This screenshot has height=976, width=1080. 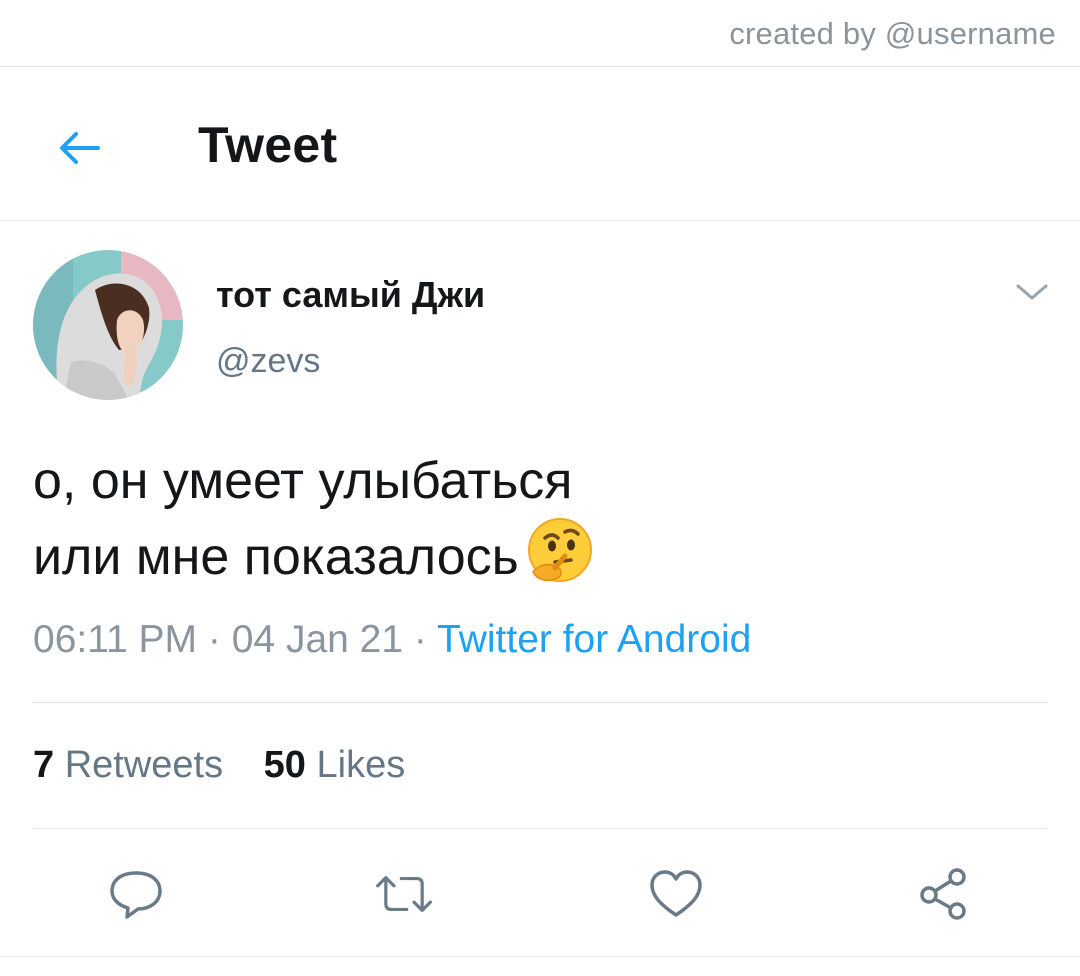 I want to click on likes-label: Likes, so click(x=361, y=765).